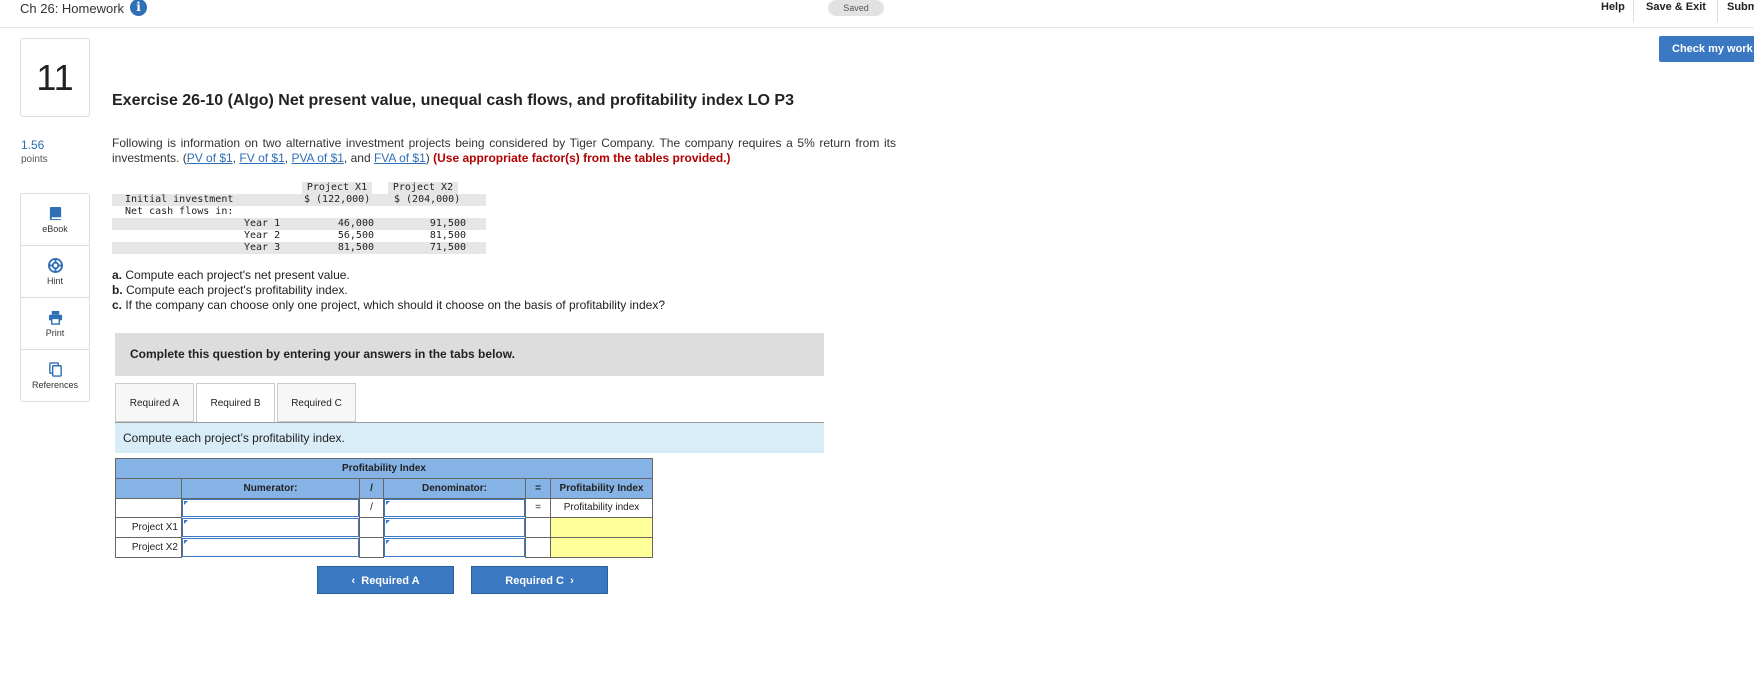 This screenshot has height=691, width=1754. I want to click on year-label: Year 1, so click(262, 223).